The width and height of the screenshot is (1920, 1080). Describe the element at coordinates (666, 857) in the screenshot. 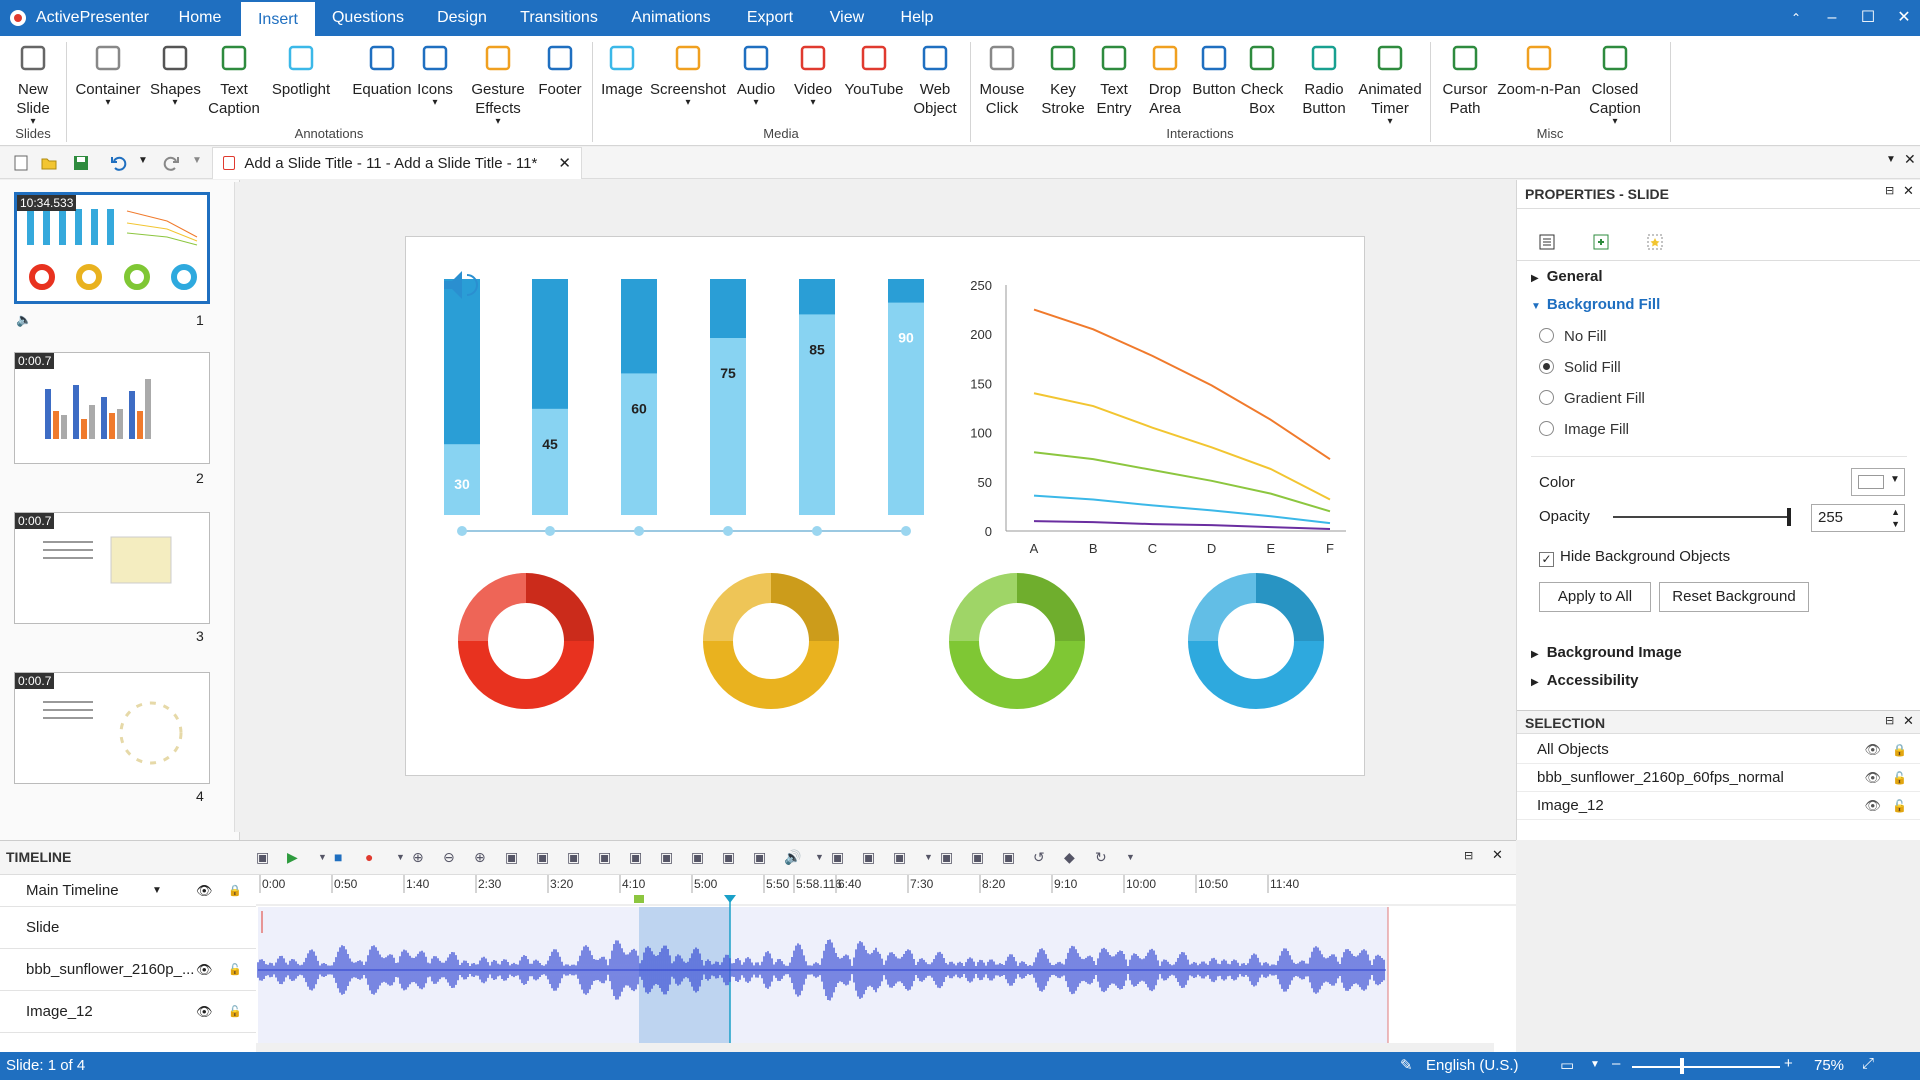

I see `split-icon: ▣` at that location.